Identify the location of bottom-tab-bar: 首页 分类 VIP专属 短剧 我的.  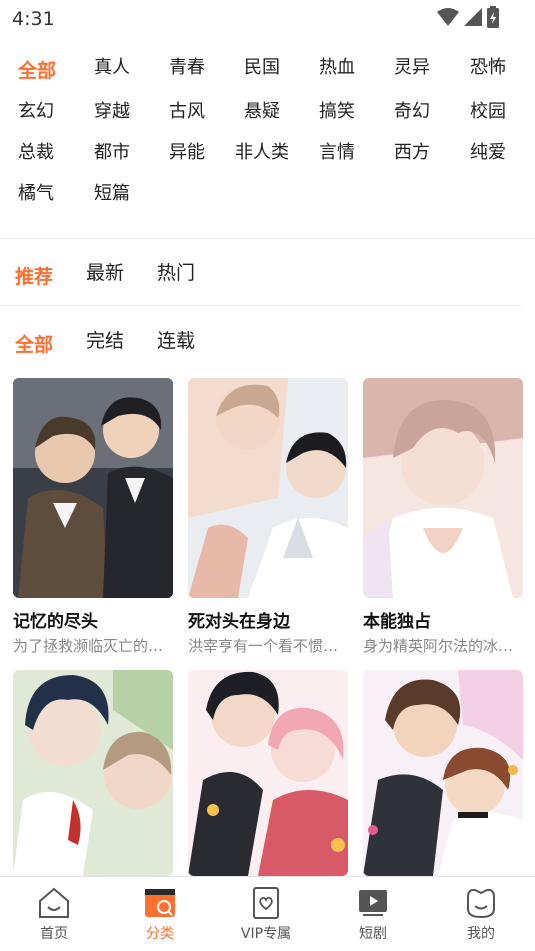
(267, 913).